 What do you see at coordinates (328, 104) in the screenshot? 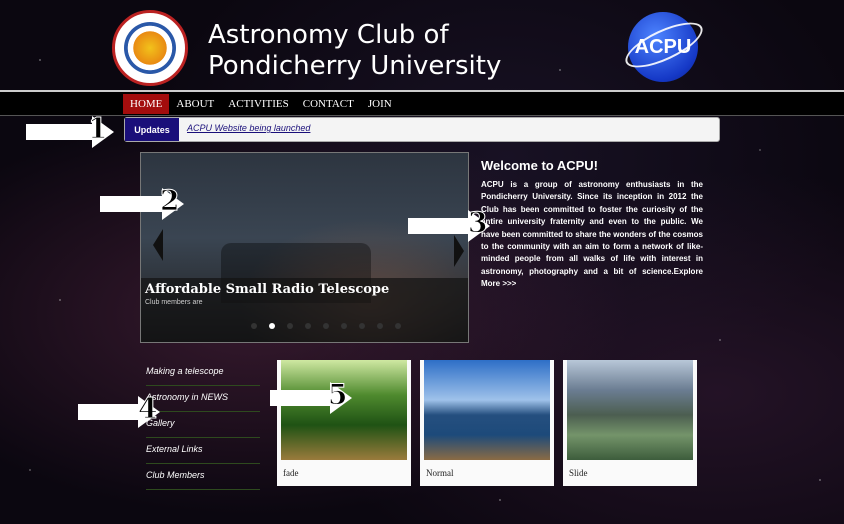
I see `nav-contact: CONTACT` at bounding box center [328, 104].